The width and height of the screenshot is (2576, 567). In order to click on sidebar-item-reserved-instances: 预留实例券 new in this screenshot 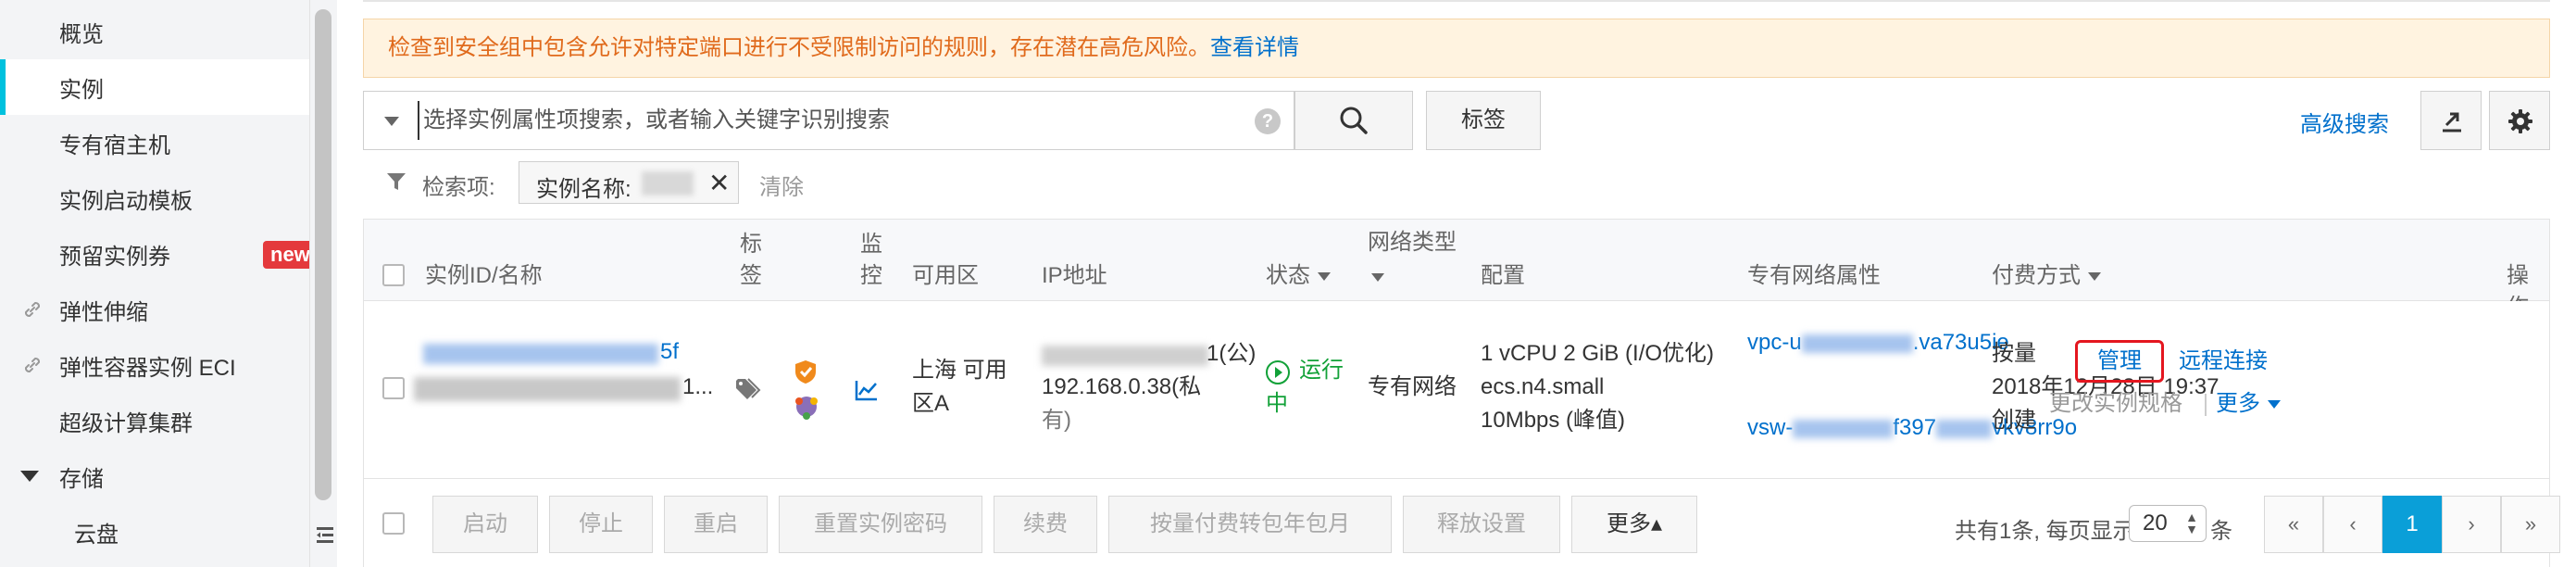, I will do `click(159, 254)`.